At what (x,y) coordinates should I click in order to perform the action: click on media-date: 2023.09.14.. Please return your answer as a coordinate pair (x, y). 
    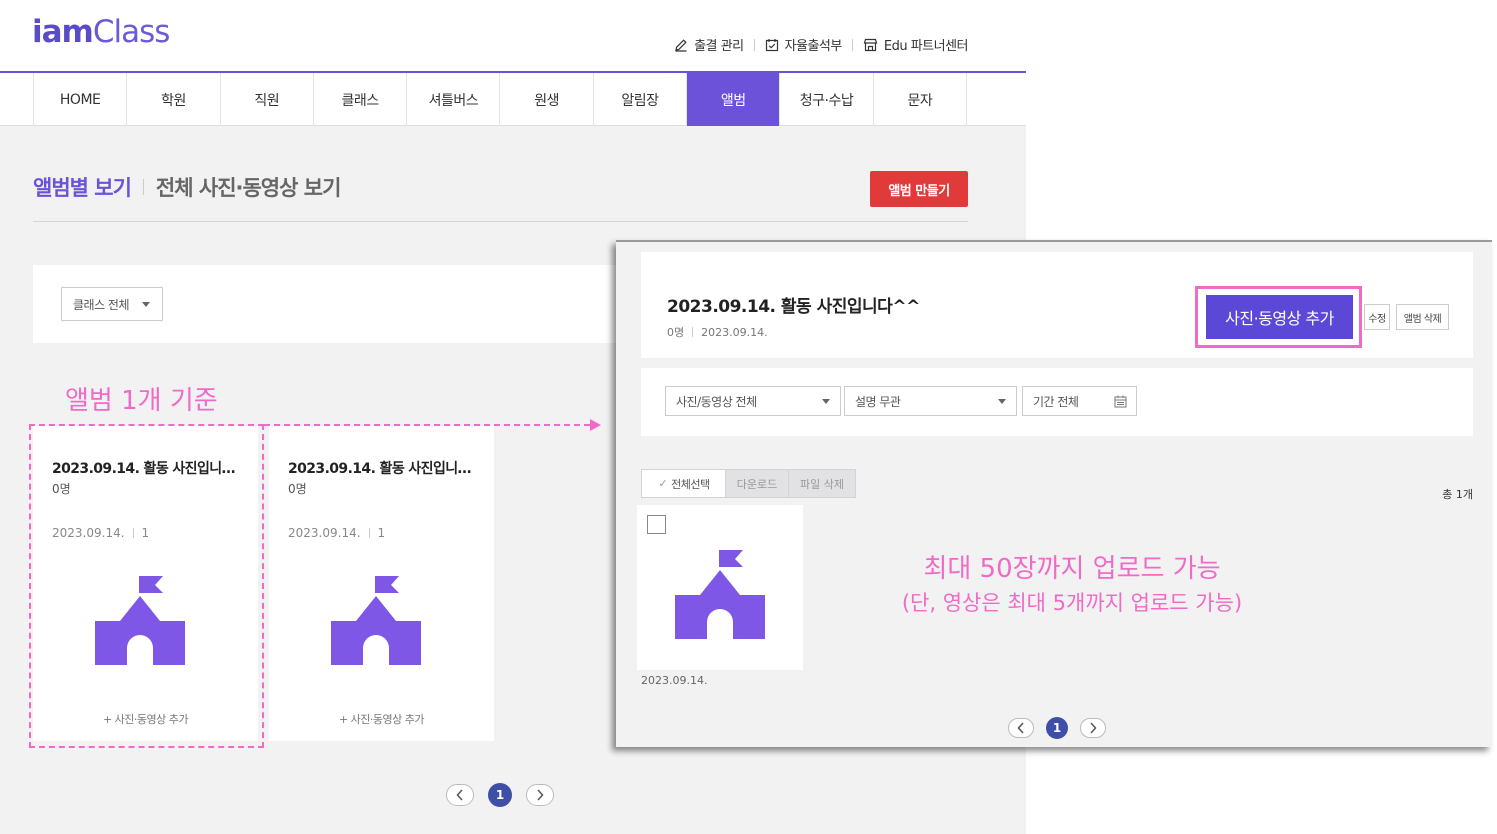
    Looking at the image, I should click on (674, 680).